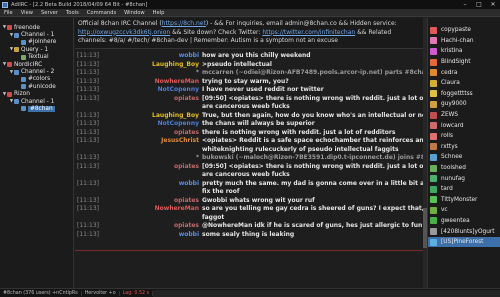 Image resolution: width=500 pixels, height=297 pixels. I want to click on tree-node: #joinhere, so click(36, 42).